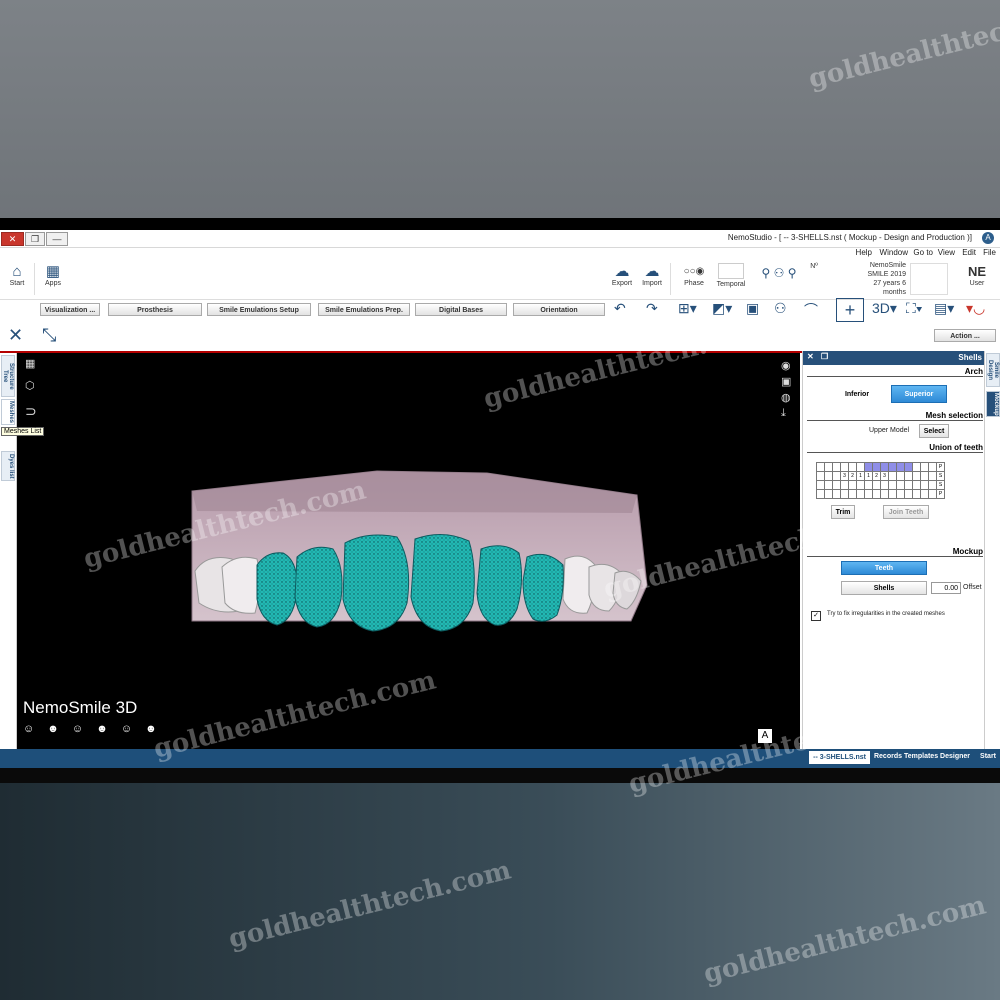 This screenshot has width=1000, height=1000. What do you see at coordinates (57, 239) in the screenshot?
I see `minimize-window-button: —` at bounding box center [57, 239].